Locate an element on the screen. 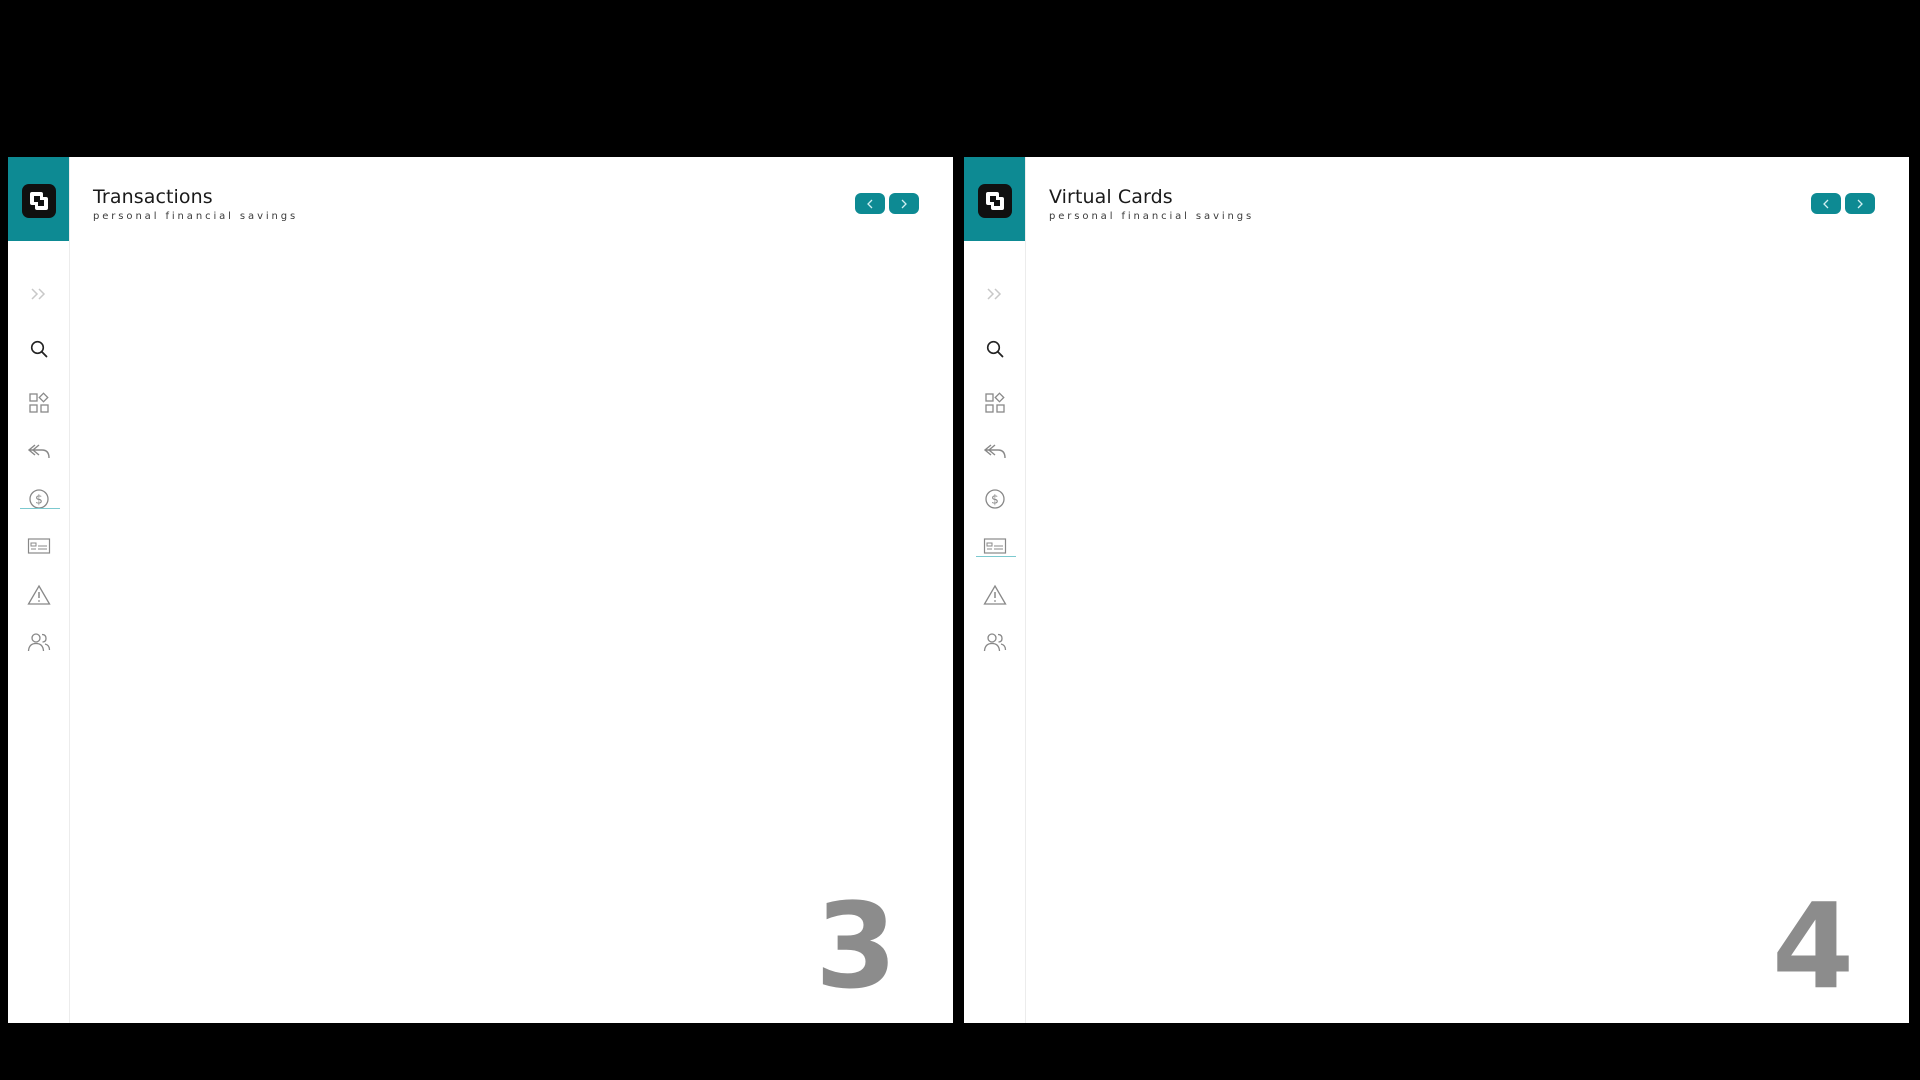  page-number: 4 is located at coordinates (1813, 946).